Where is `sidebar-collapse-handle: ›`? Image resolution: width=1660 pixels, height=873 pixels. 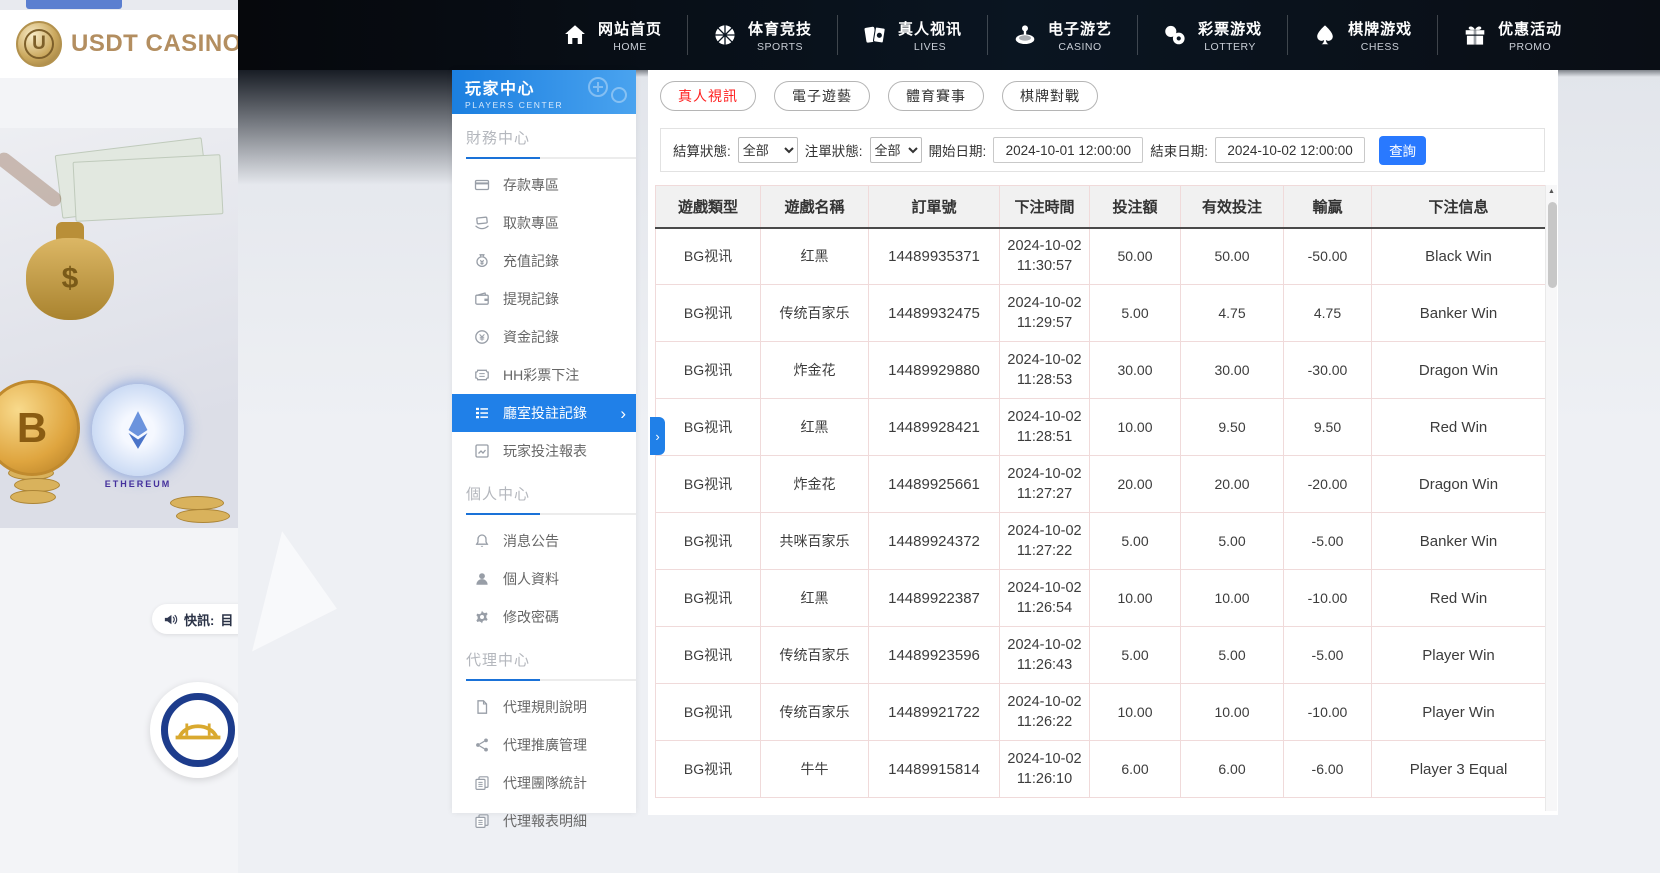 sidebar-collapse-handle: › is located at coordinates (657, 436).